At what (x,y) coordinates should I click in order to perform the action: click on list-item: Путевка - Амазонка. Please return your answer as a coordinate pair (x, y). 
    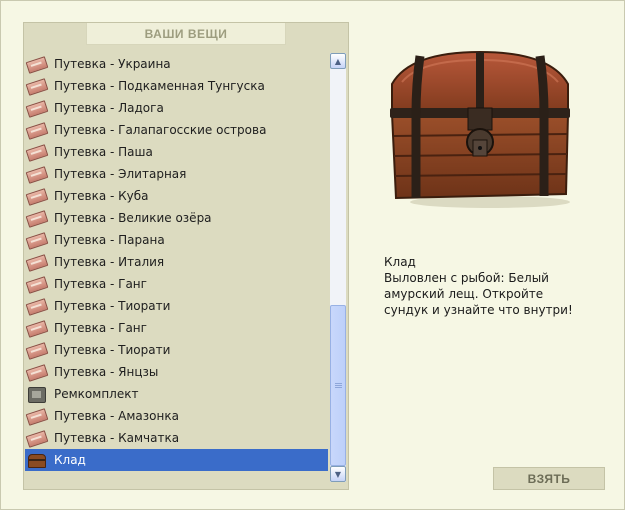
    Looking at the image, I should click on (176, 416).